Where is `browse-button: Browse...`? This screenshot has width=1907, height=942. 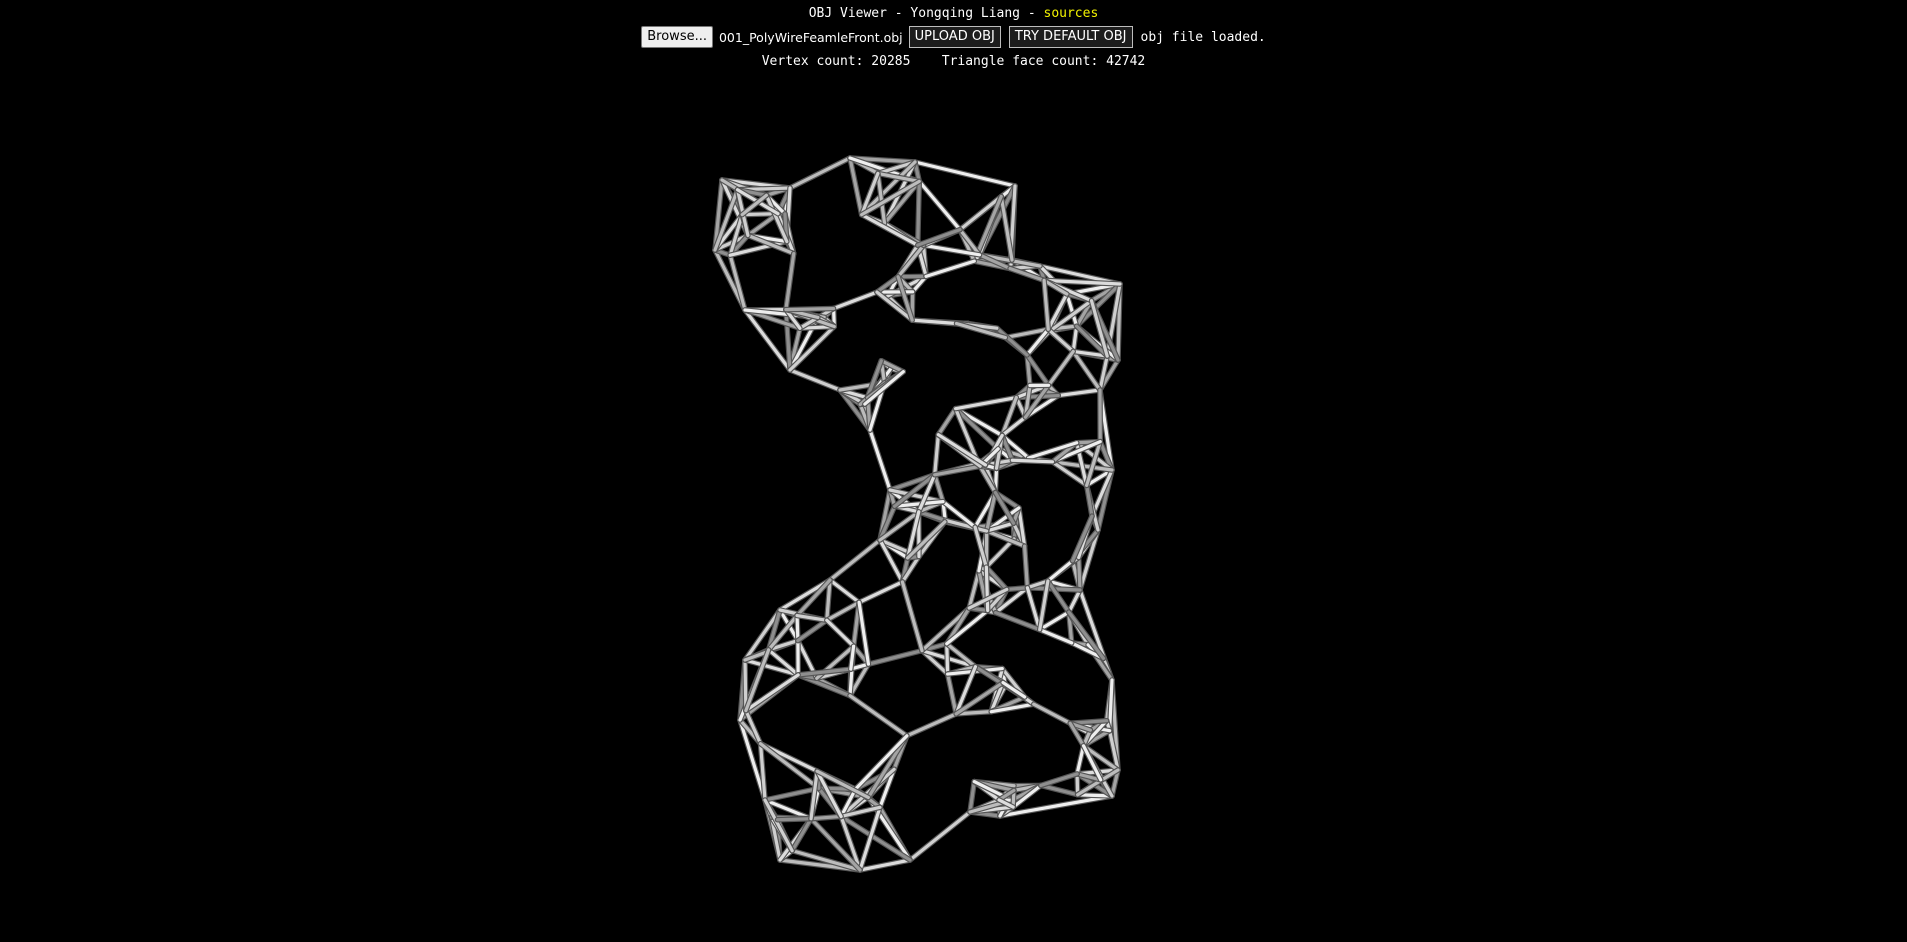
browse-button: Browse... is located at coordinates (677, 37).